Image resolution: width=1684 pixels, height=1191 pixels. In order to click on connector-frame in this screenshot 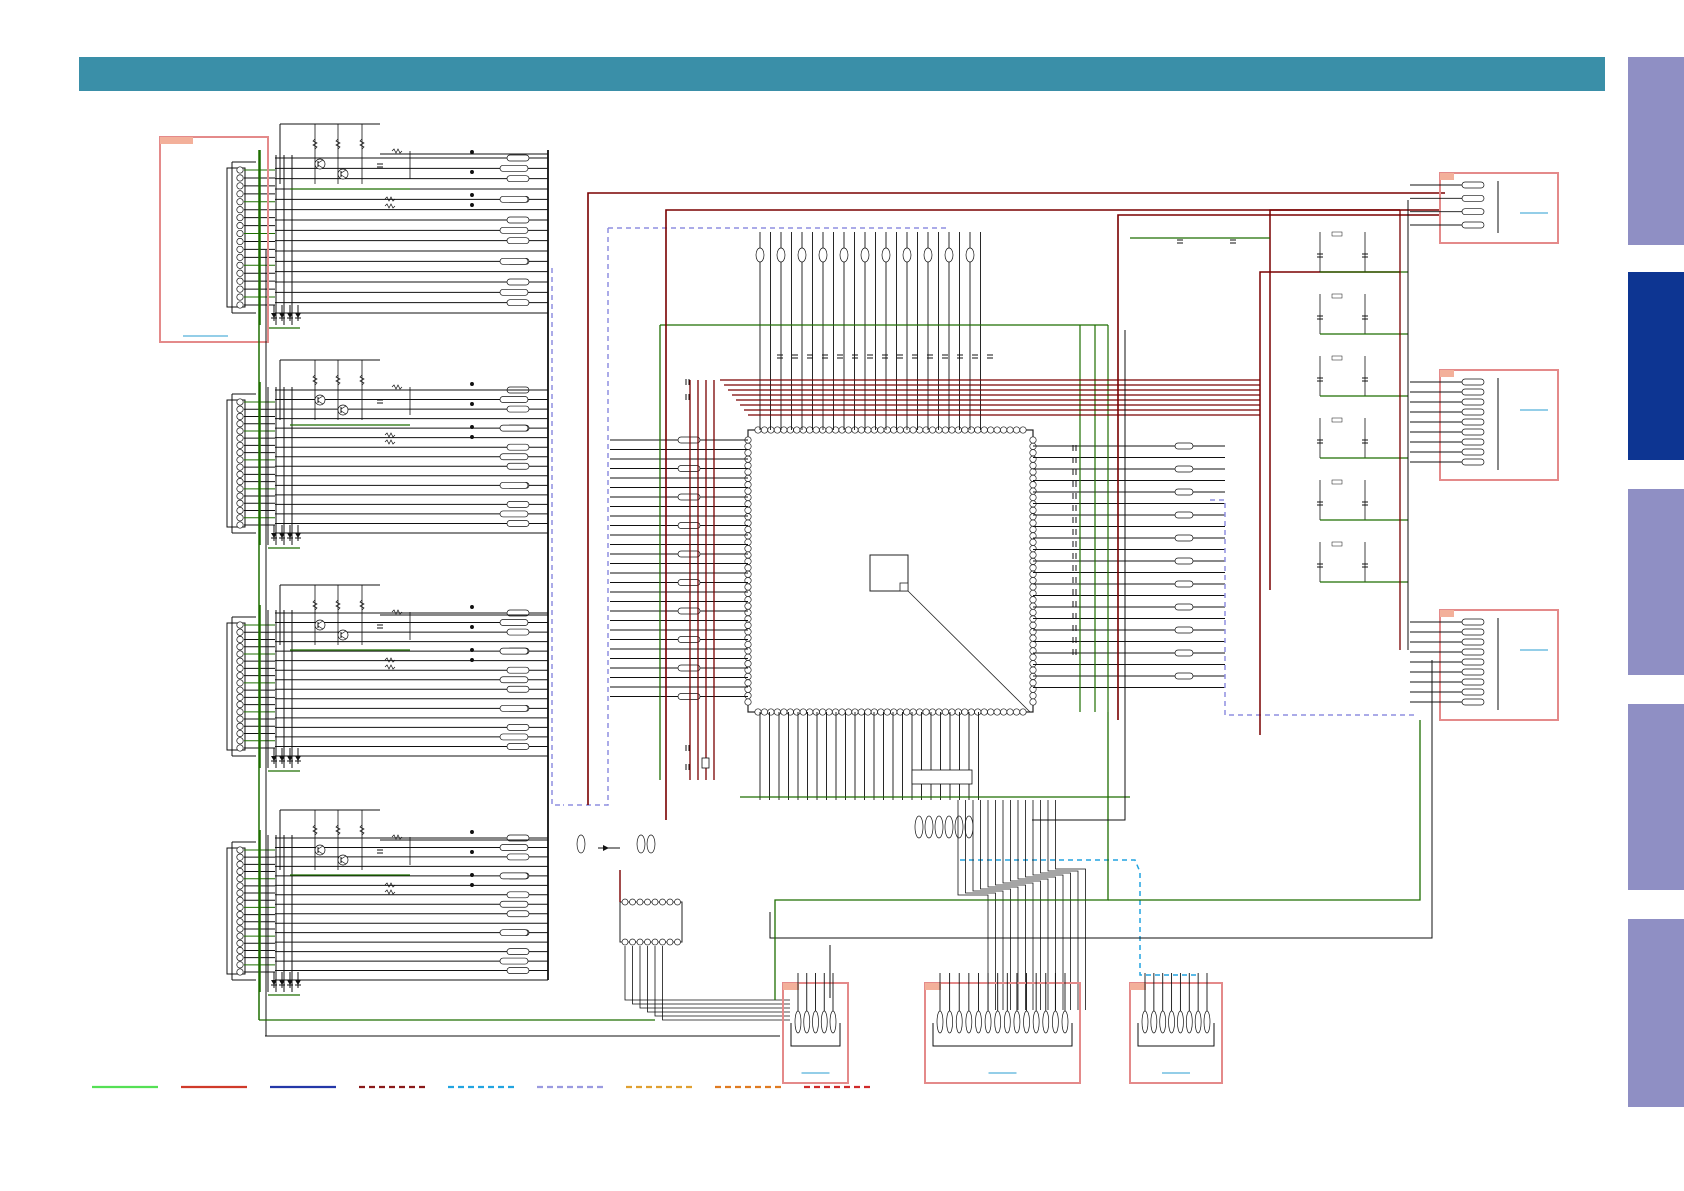, I will do `click(214, 239)`.